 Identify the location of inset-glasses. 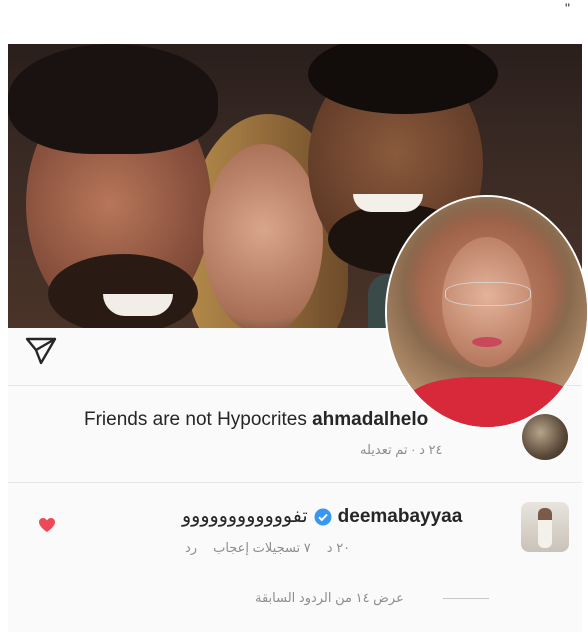
(488, 294).